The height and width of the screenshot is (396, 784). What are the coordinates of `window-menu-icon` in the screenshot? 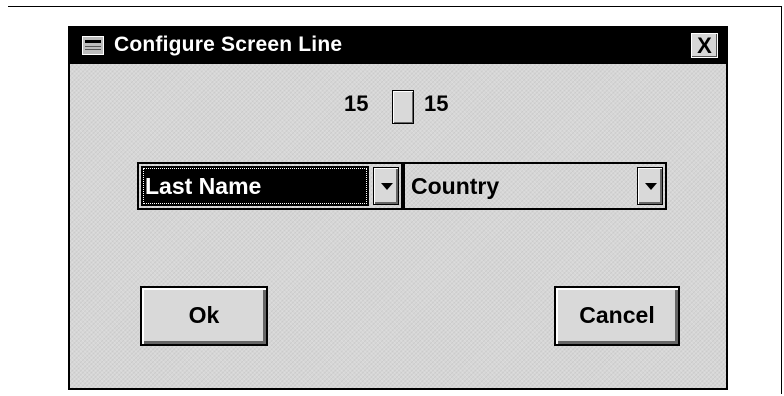 It's located at (93, 45).